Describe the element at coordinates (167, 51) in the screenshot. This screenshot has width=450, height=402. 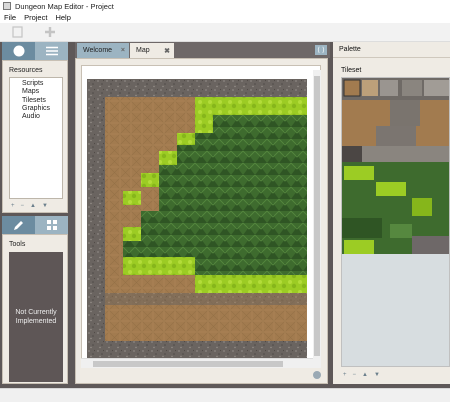
I see `close-icon: ✖` at that location.